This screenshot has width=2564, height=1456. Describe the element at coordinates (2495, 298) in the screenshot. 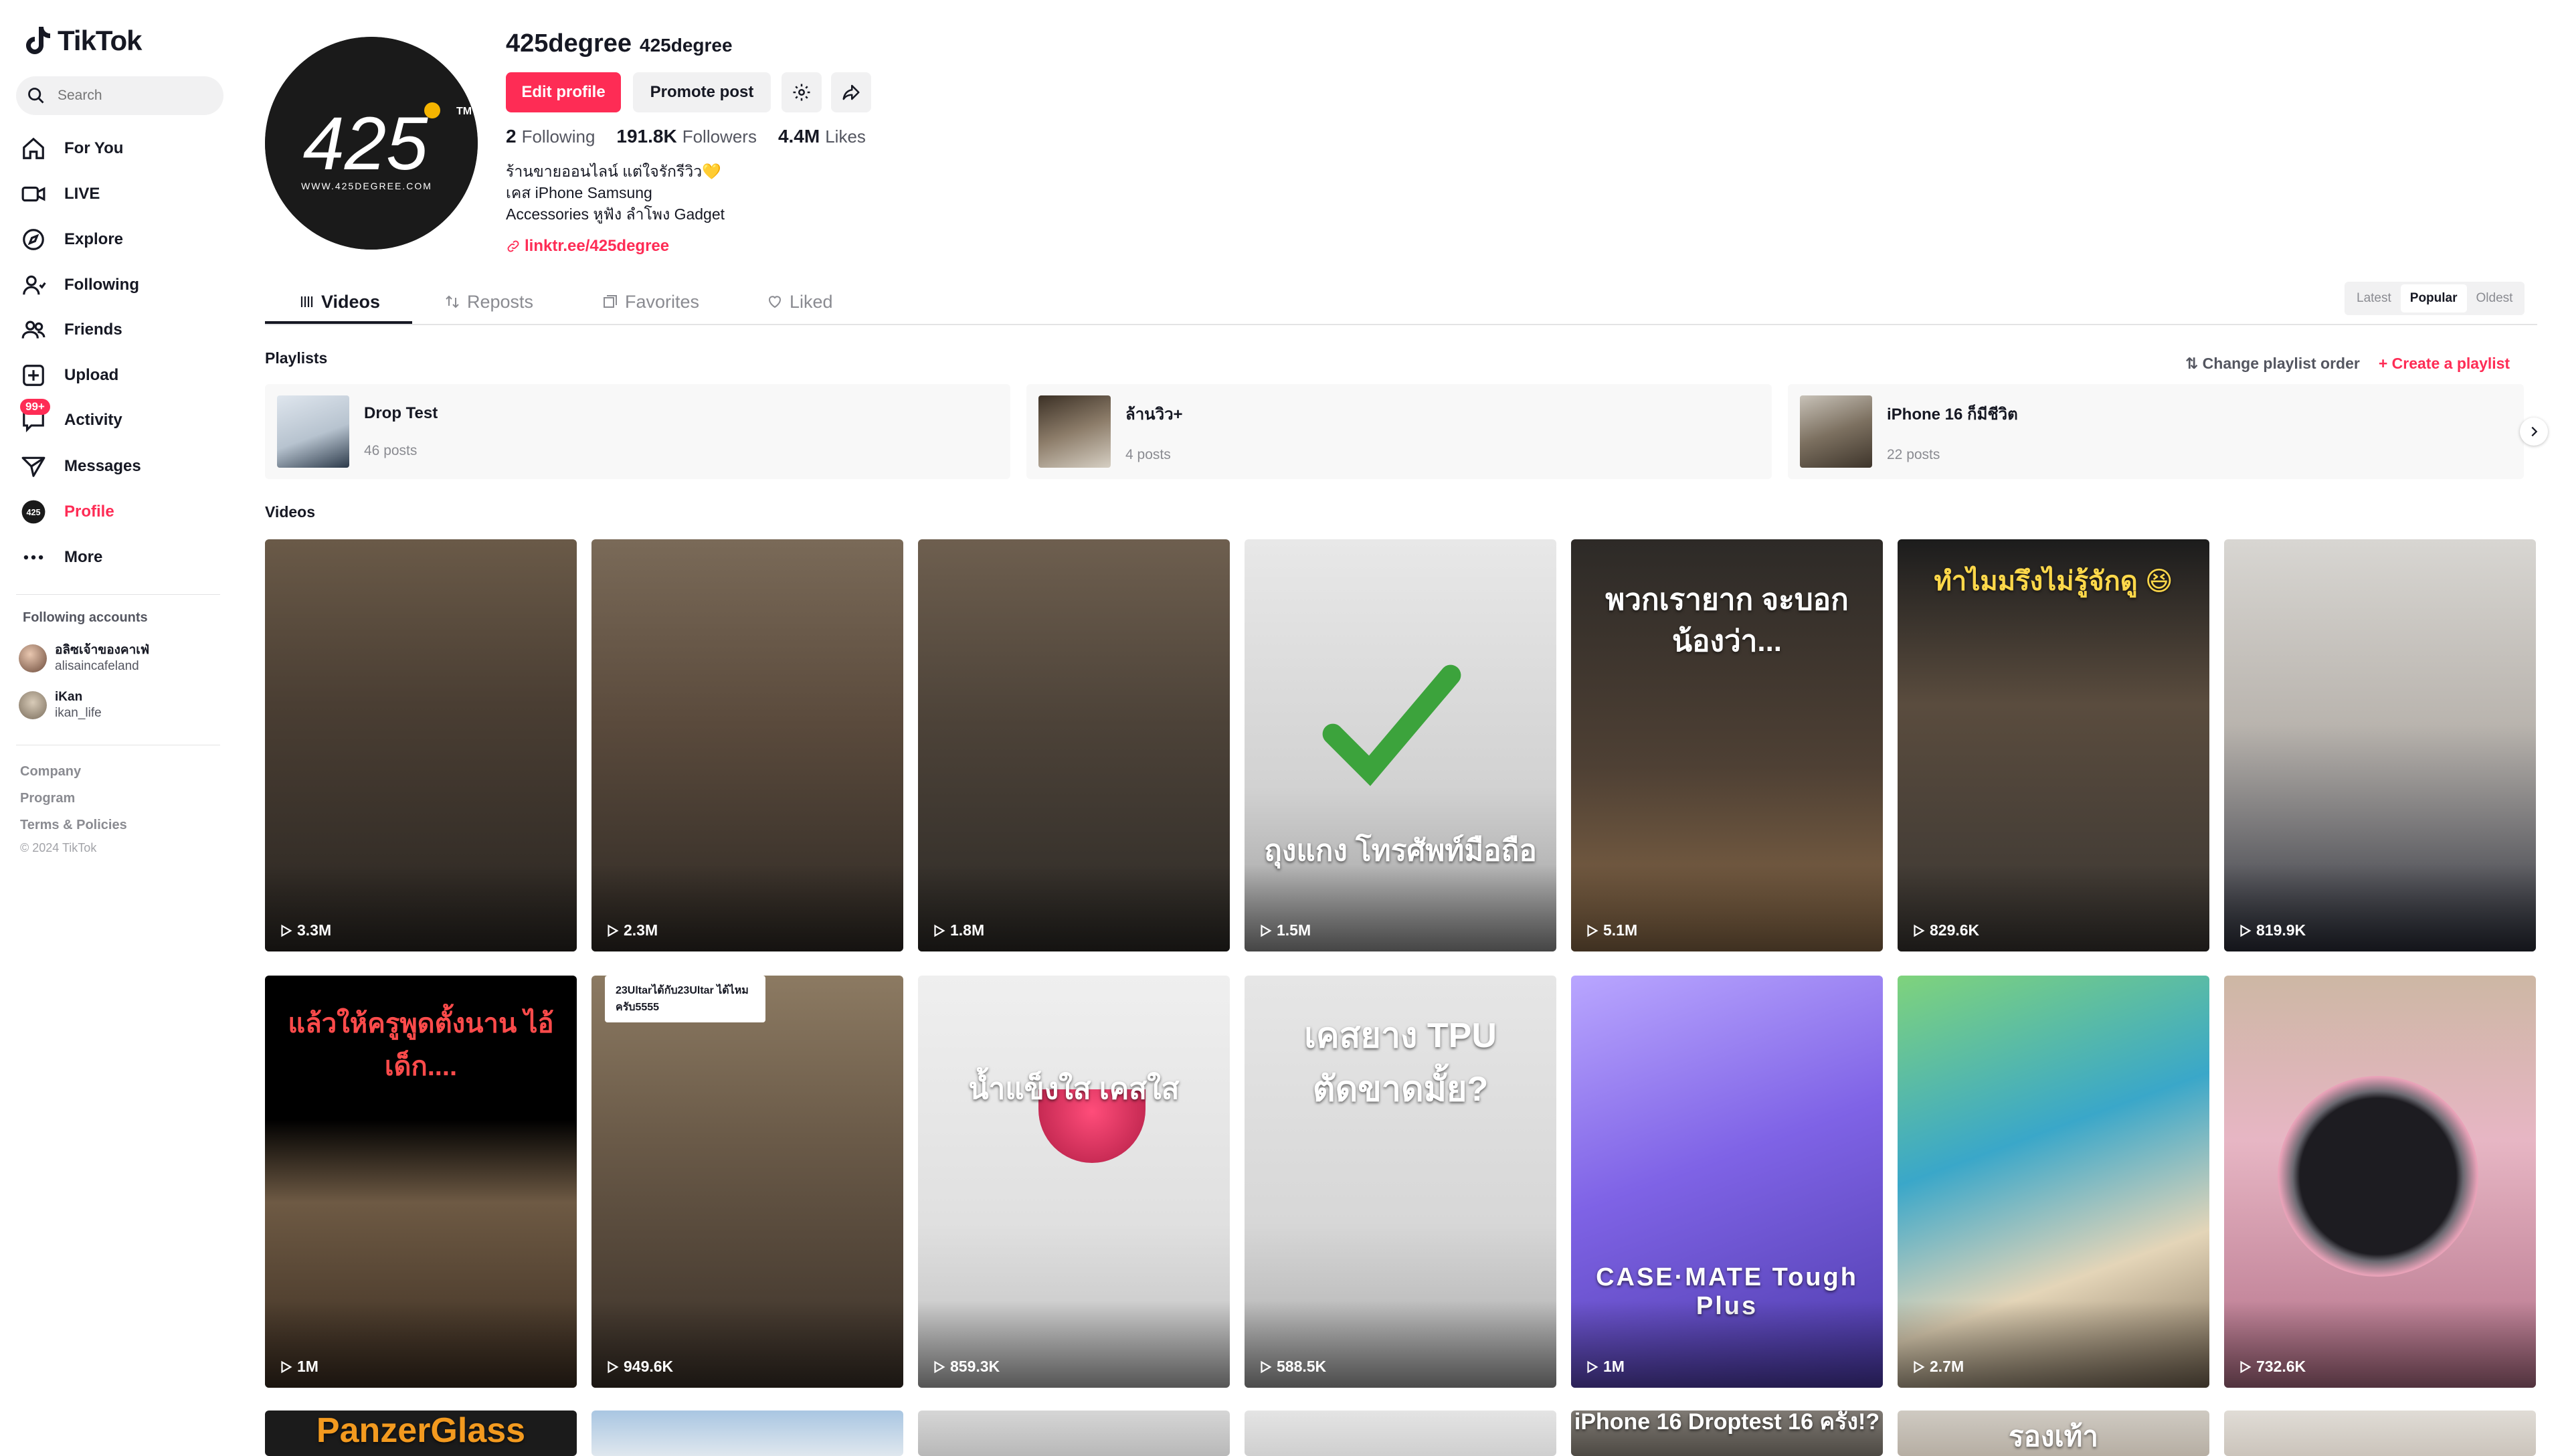

I see `sort-oldest: Oldest` at that location.